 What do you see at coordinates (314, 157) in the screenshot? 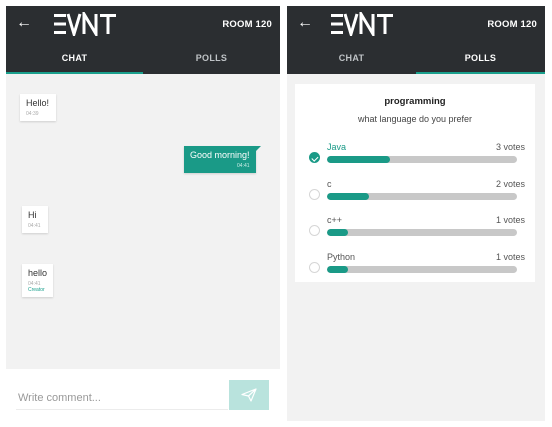
I see `radio-check-icon` at bounding box center [314, 157].